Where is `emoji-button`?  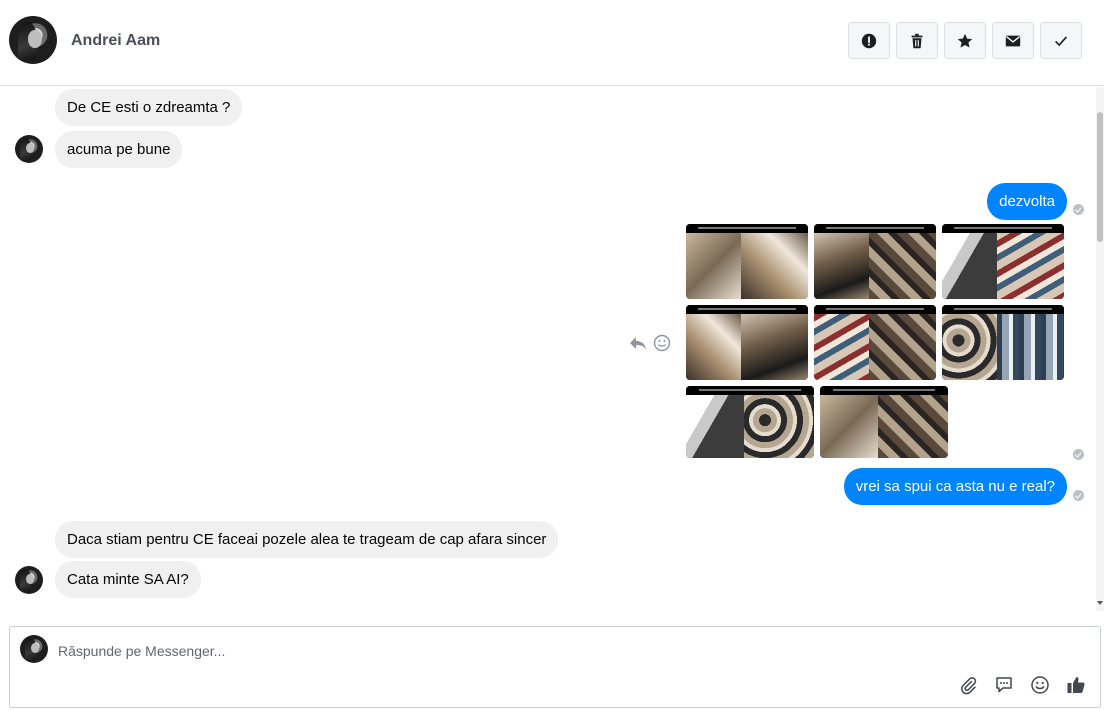 emoji-button is located at coordinates (1040, 685).